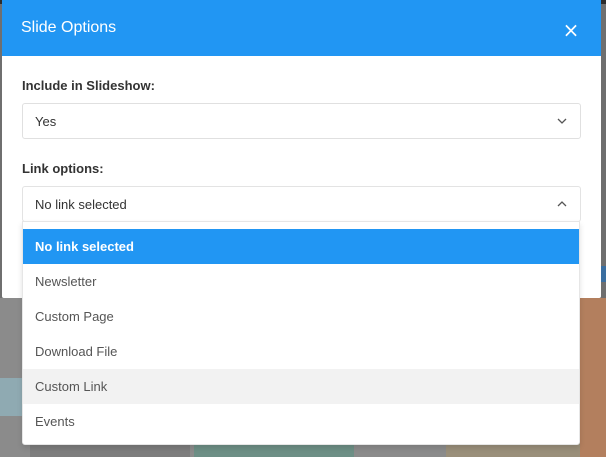 Image resolution: width=606 pixels, height=457 pixels. Describe the element at coordinates (301, 351) in the screenshot. I see `link-option-download-file: Download File` at that location.